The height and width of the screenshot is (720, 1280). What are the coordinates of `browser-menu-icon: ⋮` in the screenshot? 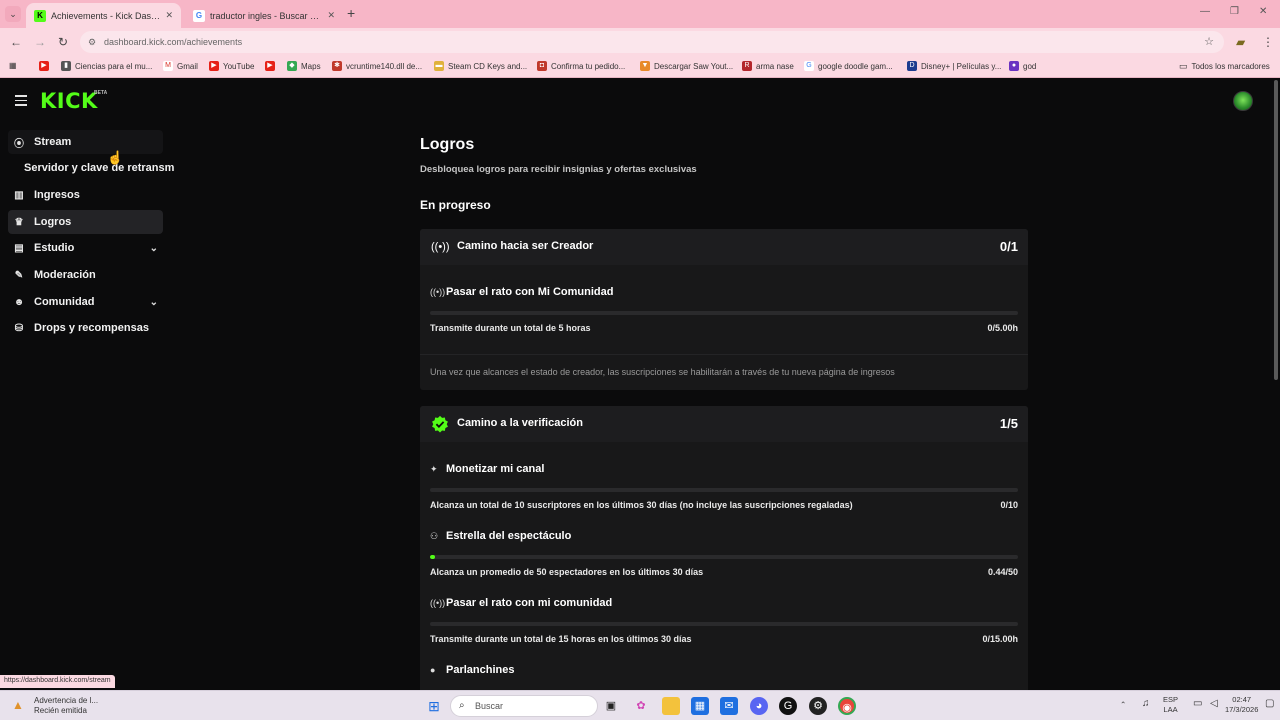 It's located at (1268, 42).